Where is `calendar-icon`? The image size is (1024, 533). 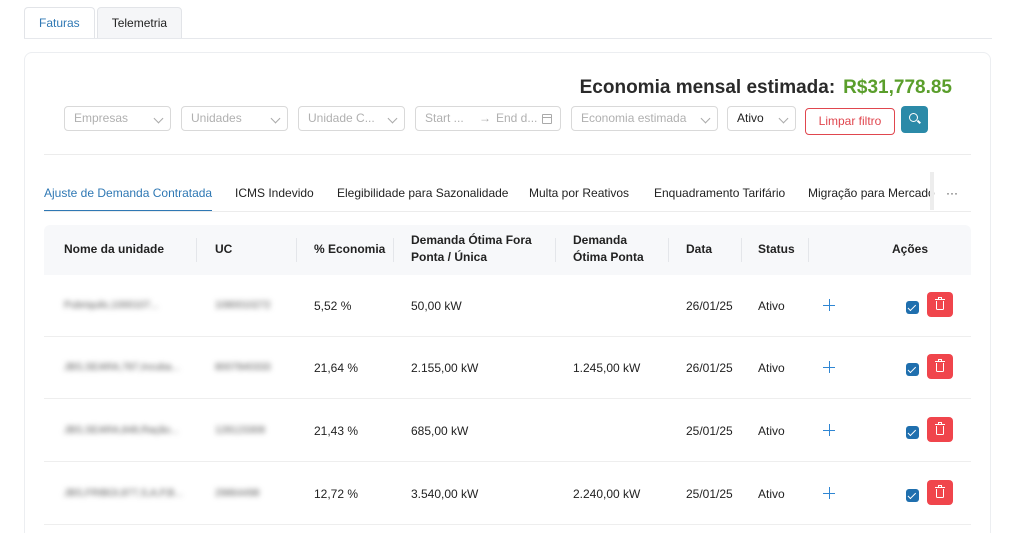 calendar-icon is located at coordinates (547, 119).